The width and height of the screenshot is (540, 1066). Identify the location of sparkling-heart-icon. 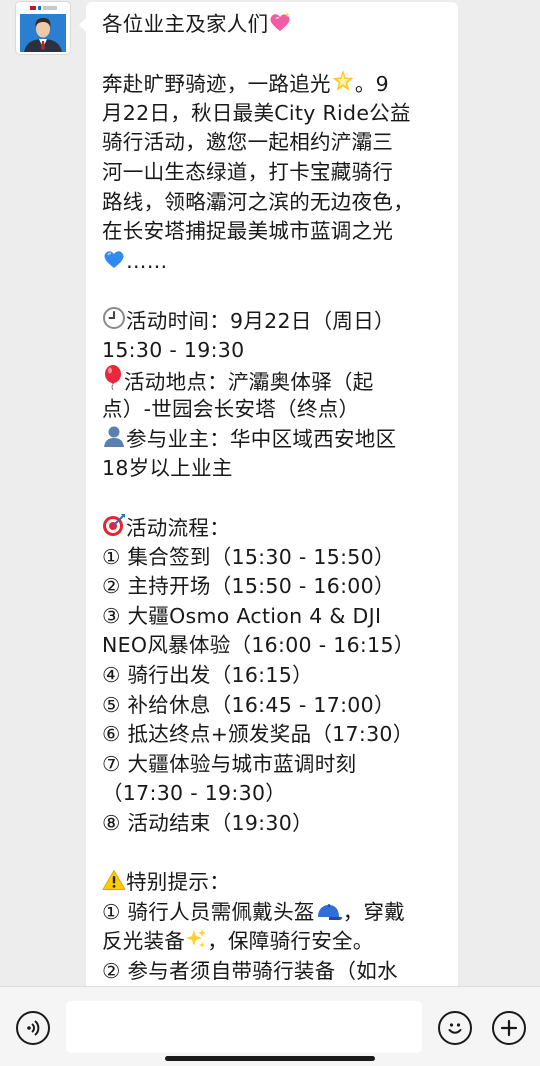
(280, 26).